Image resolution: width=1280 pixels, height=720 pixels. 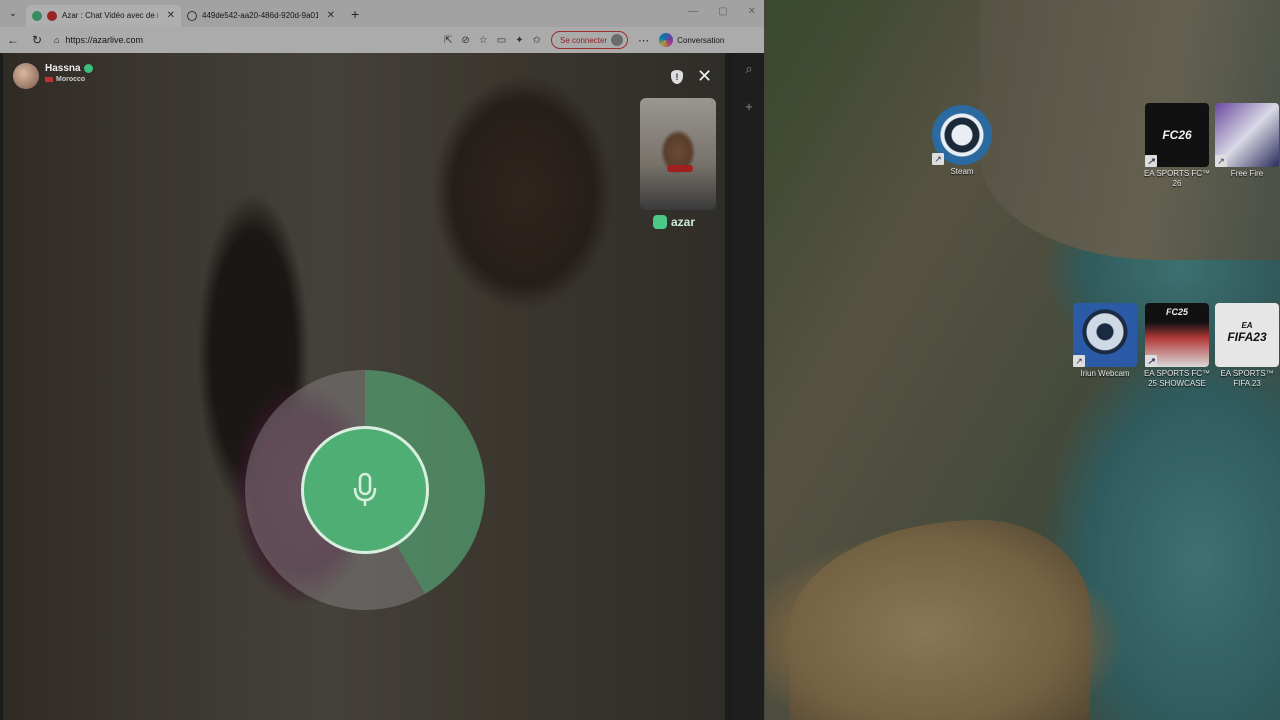 I want to click on profile-avatar-icon, so click(x=617, y=40).